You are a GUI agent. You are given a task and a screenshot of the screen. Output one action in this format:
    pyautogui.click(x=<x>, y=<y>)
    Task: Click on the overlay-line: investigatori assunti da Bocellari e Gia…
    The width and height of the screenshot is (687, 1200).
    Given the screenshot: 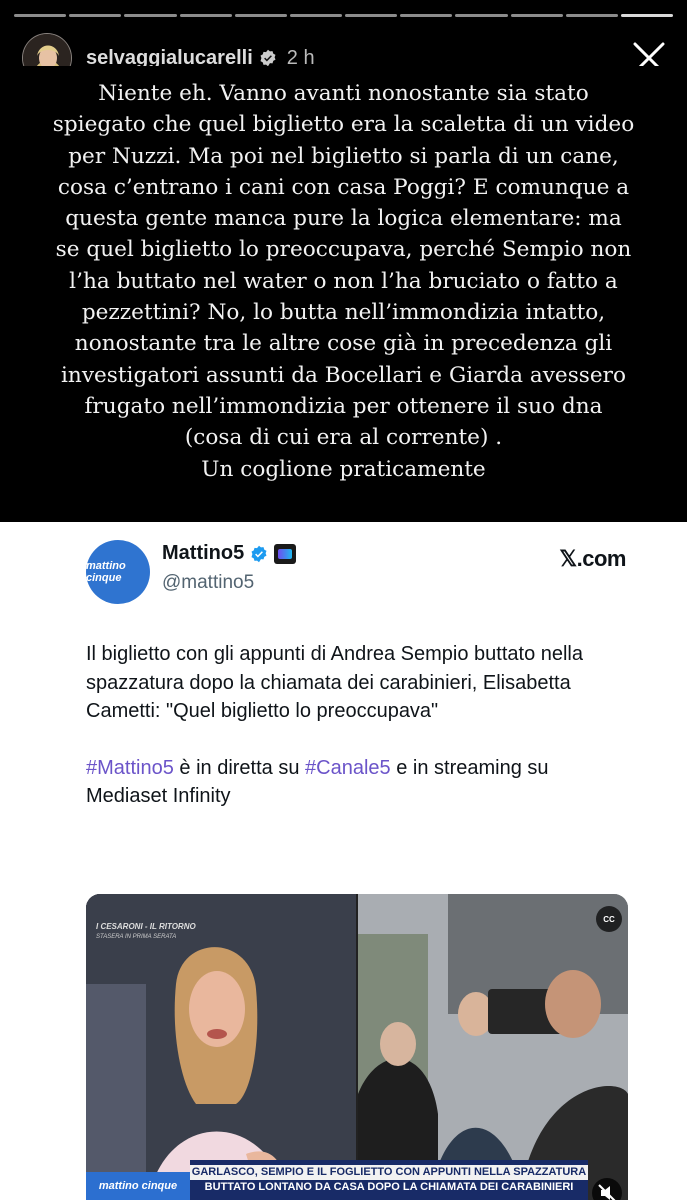 What is the action you would take?
    pyautogui.click(x=343, y=375)
    